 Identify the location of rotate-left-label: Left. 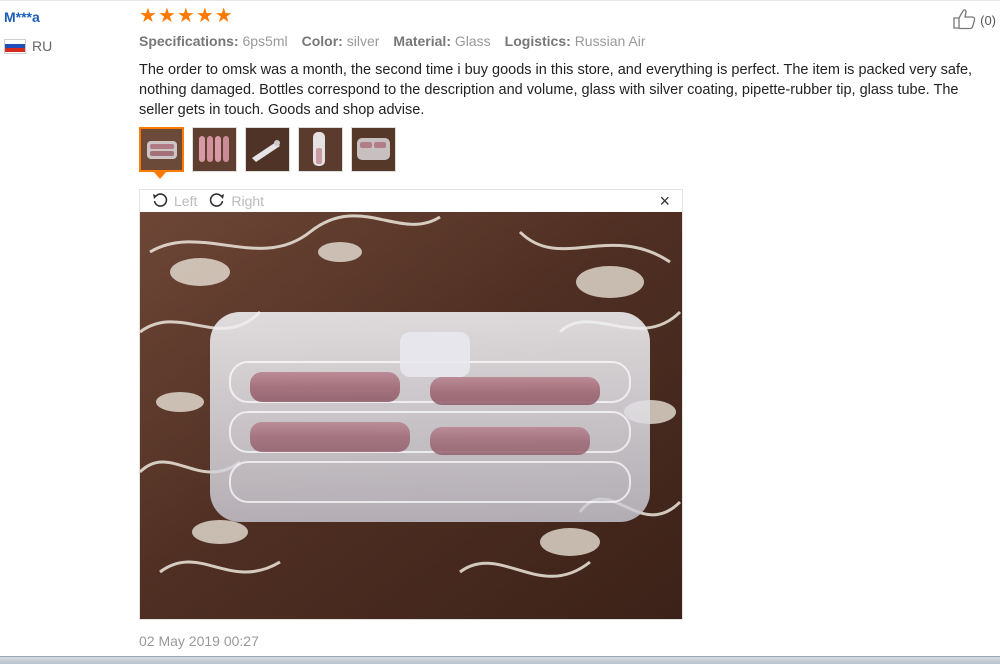
(186, 201).